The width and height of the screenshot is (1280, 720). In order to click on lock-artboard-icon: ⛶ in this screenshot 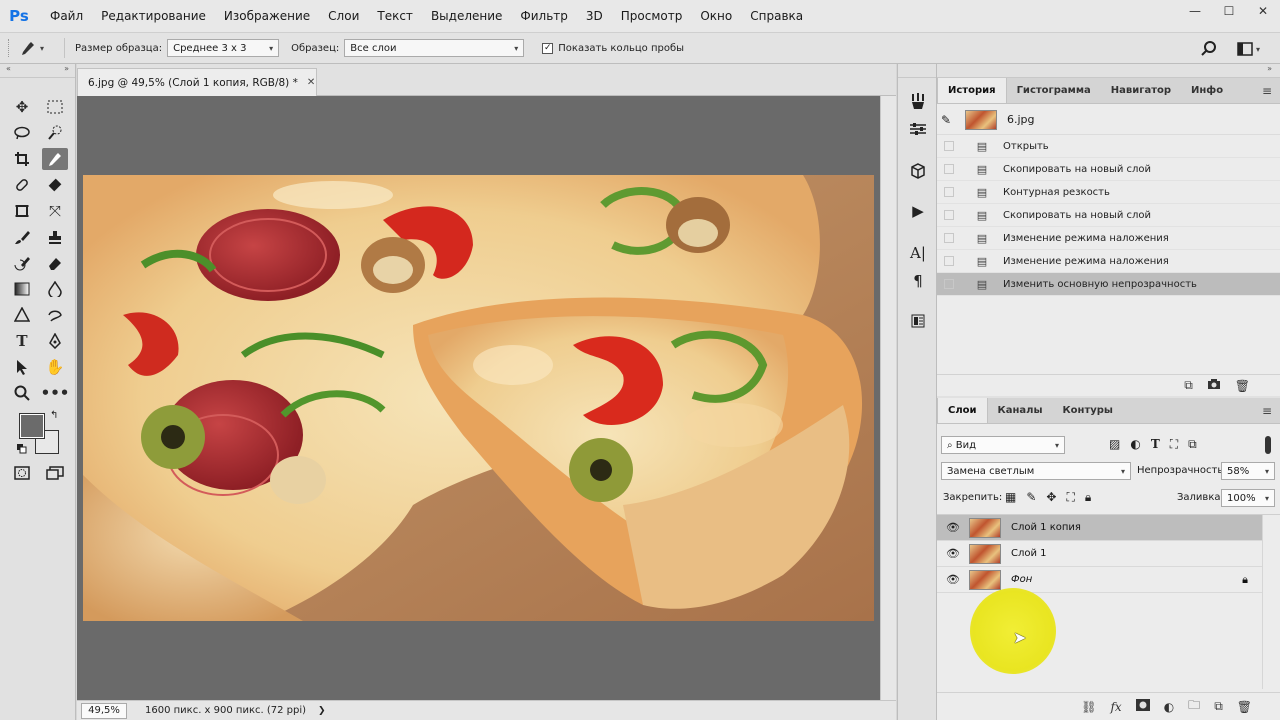, I will do `click(1070, 497)`.